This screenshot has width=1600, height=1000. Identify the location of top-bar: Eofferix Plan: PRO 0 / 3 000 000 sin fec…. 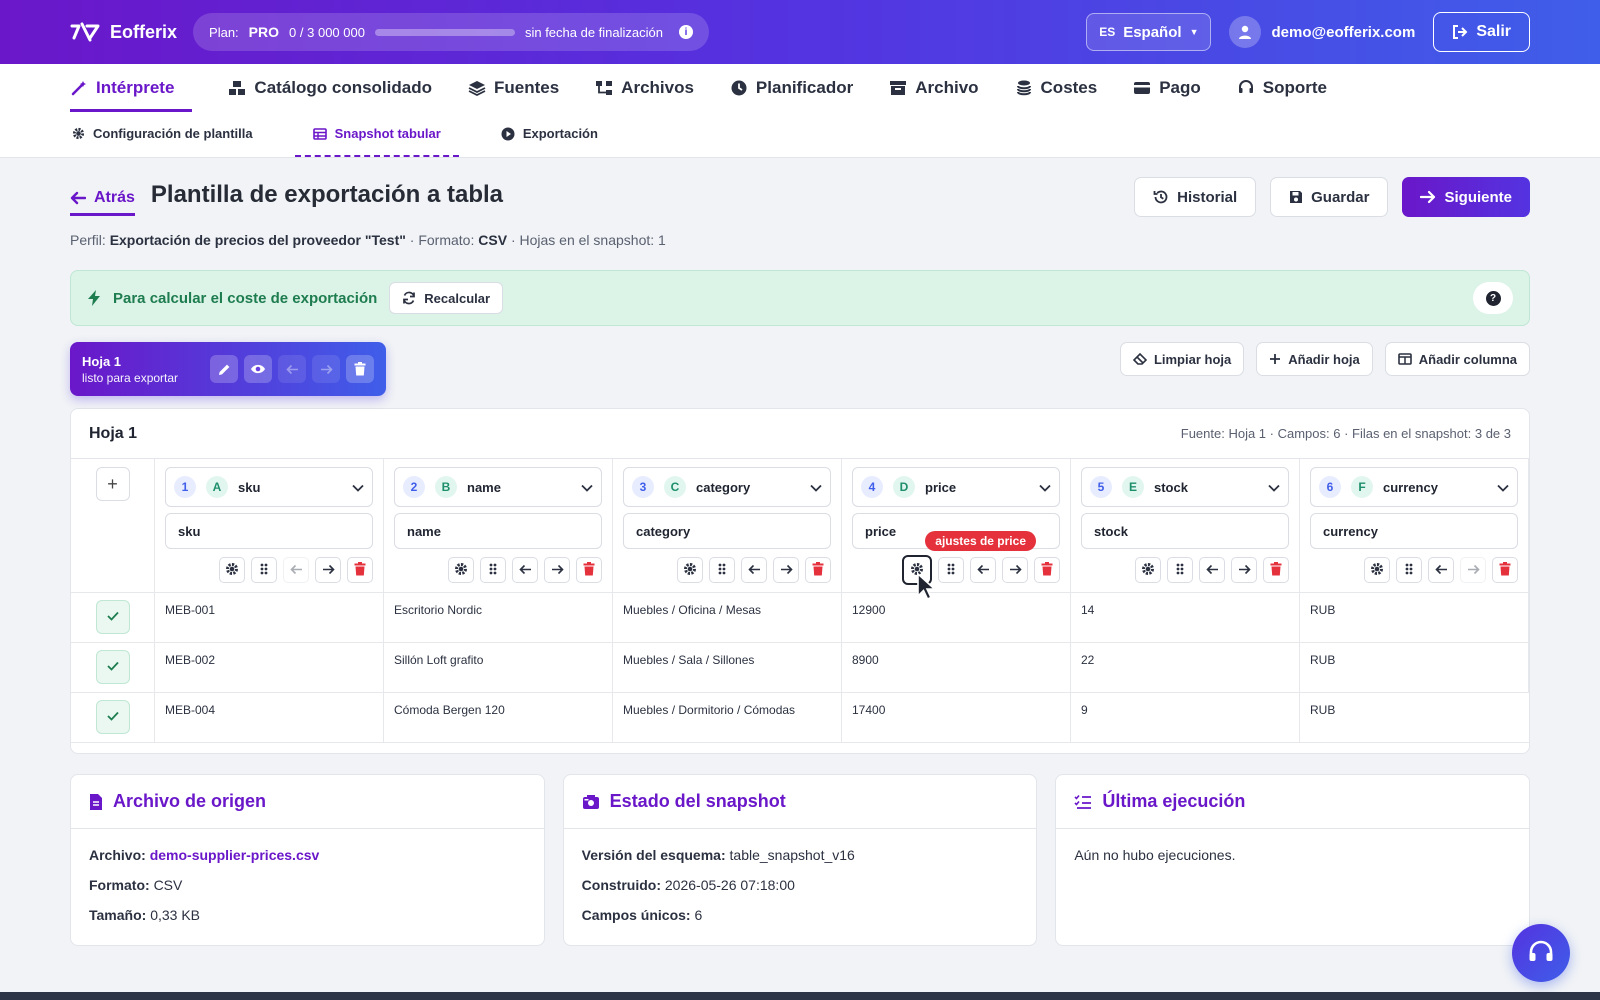
(800, 32).